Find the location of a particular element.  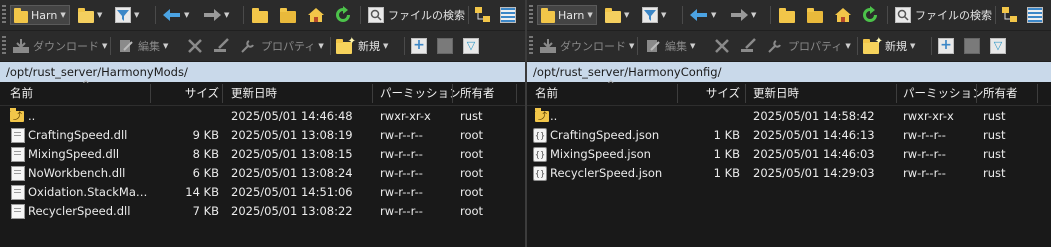

new-icon: ✦ is located at coordinates (873, 45).